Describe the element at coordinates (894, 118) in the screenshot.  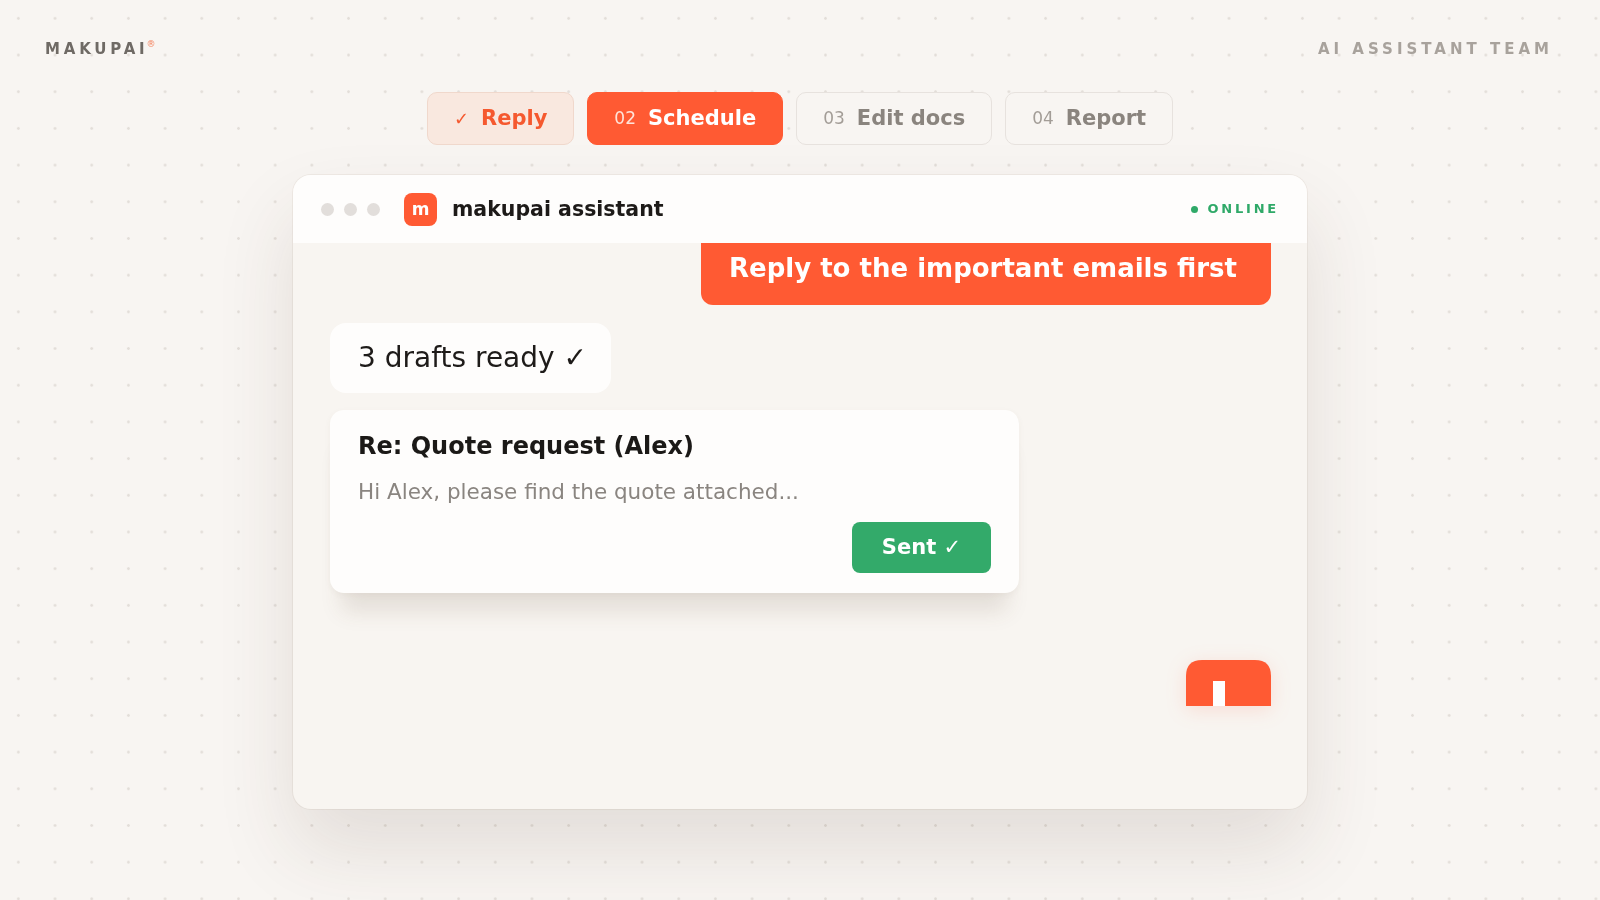
I see `step-tab: 03 Edit docs` at that location.